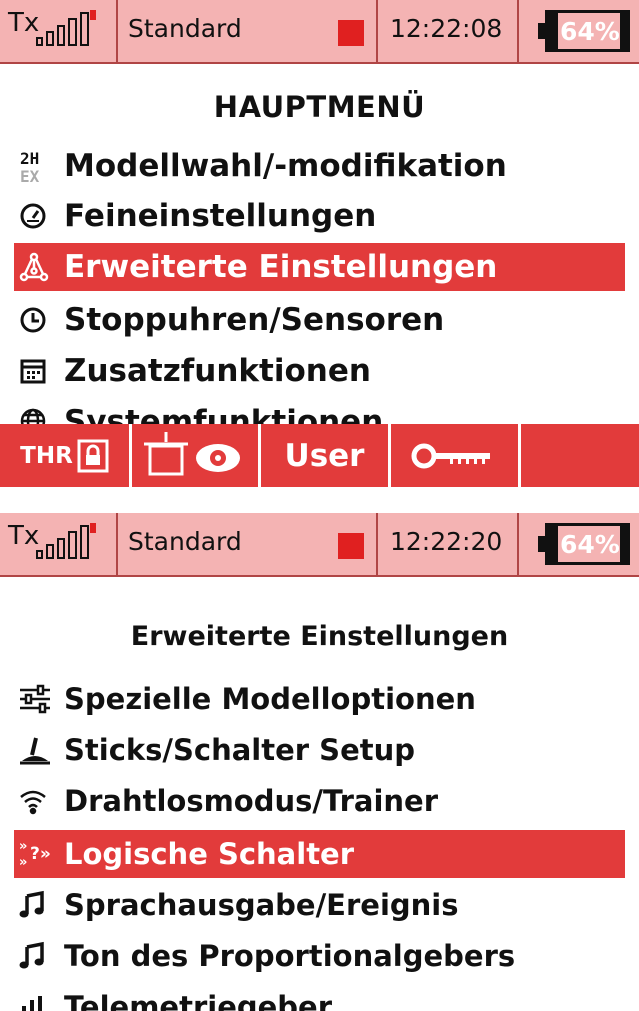 The height and width of the screenshot is (1011, 639). What do you see at coordinates (41, 216) in the screenshot?
I see `gauge-icon` at bounding box center [41, 216].